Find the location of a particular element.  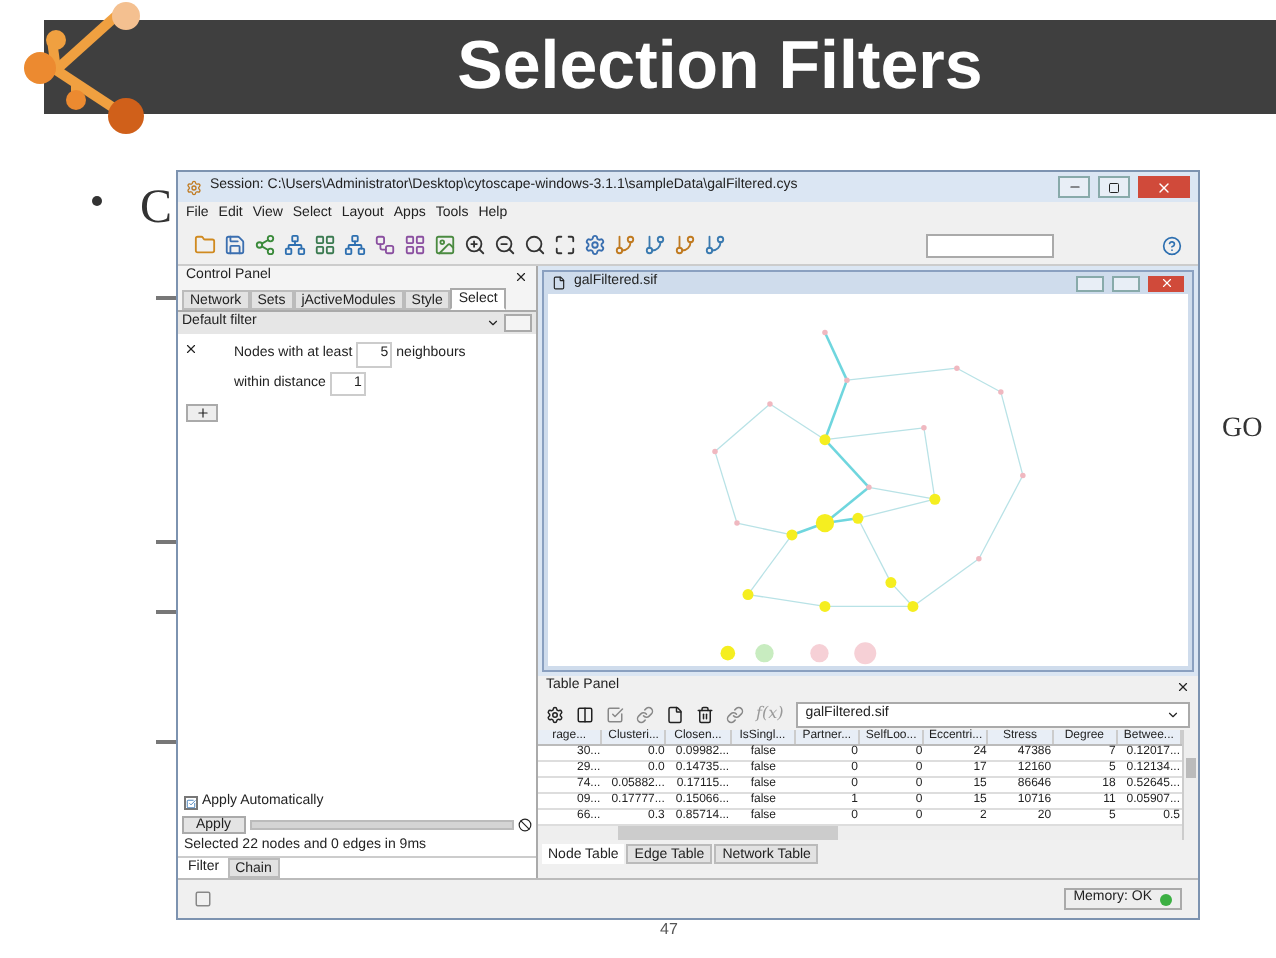

maximize-button is located at coordinates (1114, 187).